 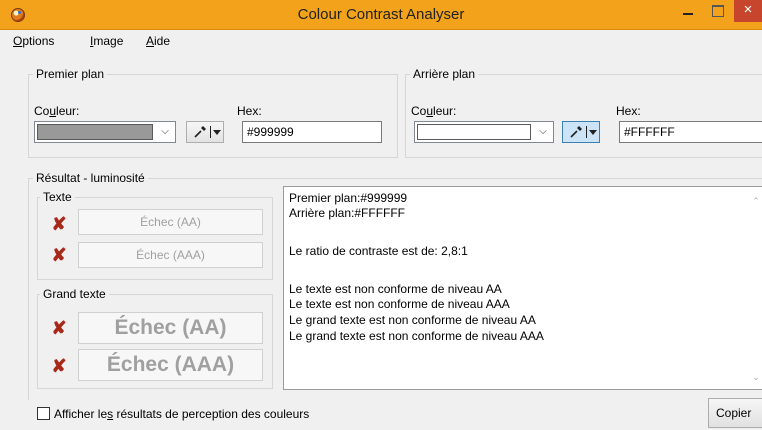 I want to click on large-text-group: Grand texte ✘ Échec (AA) ✘ Échec (AAA), so click(x=155, y=338).